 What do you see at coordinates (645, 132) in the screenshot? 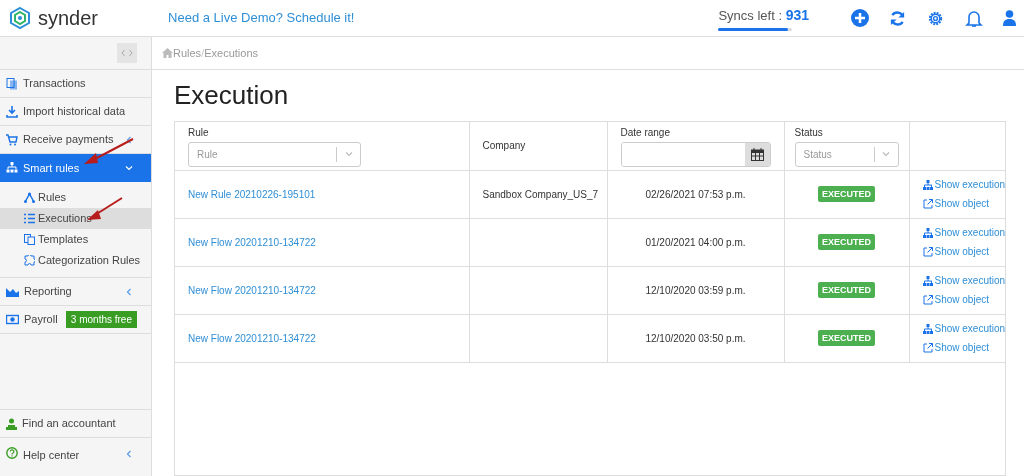
I see `filter-label: Date range` at bounding box center [645, 132].